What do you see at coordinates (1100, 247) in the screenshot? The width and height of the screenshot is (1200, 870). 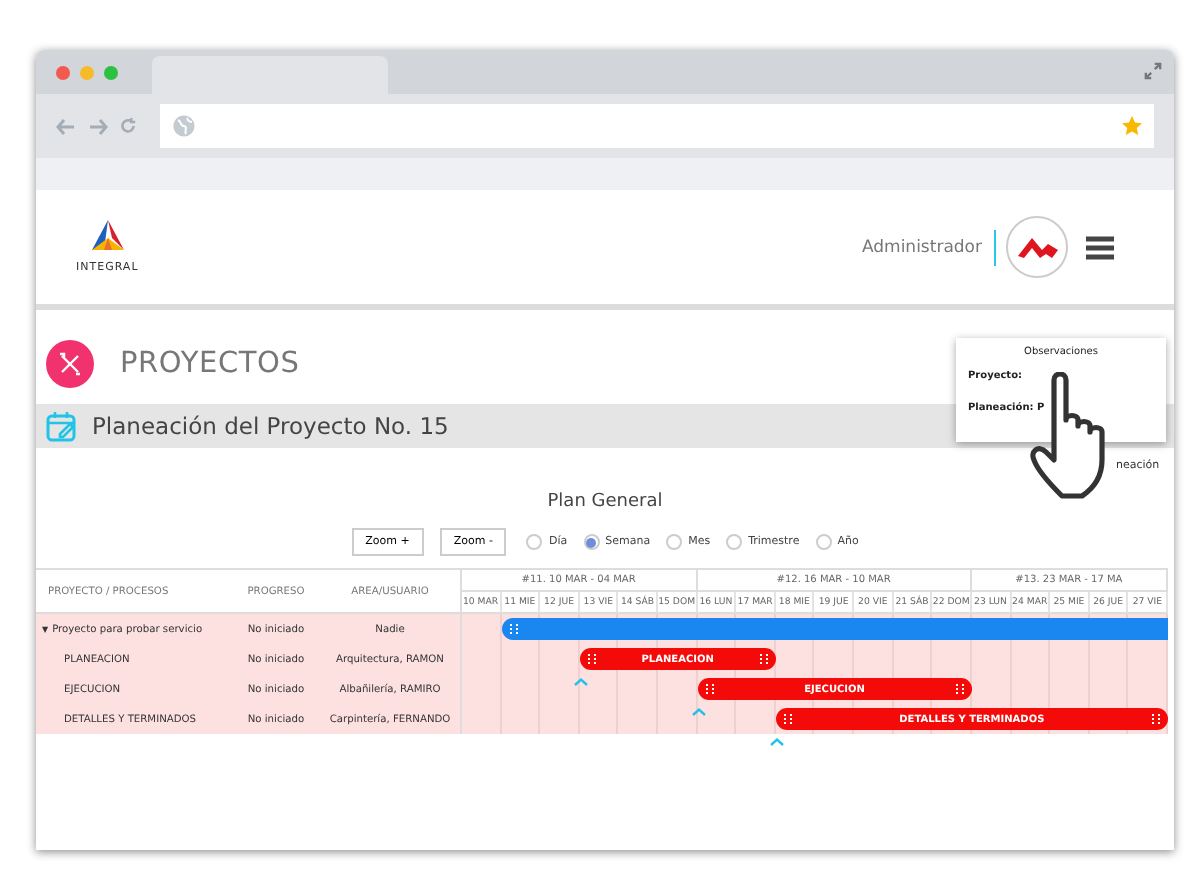 I see `menu-icon` at bounding box center [1100, 247].